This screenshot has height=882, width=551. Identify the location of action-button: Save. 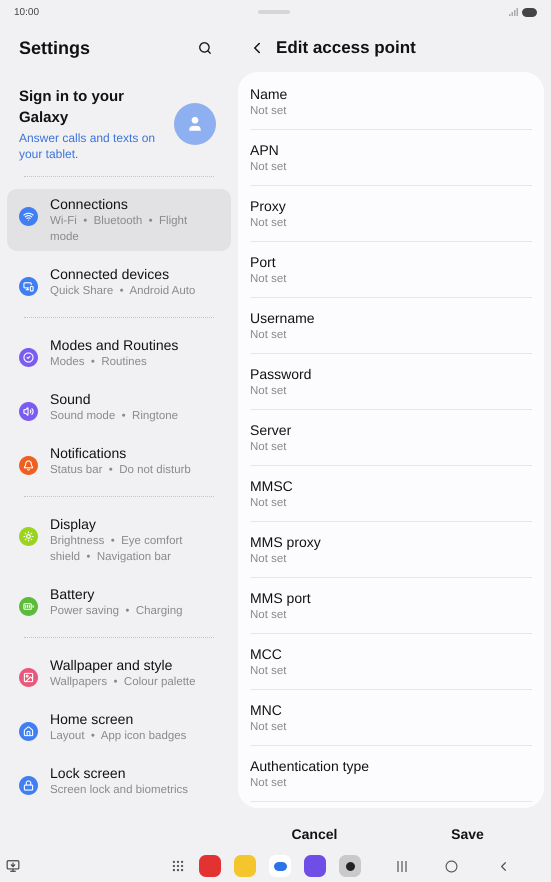
(467, 834).